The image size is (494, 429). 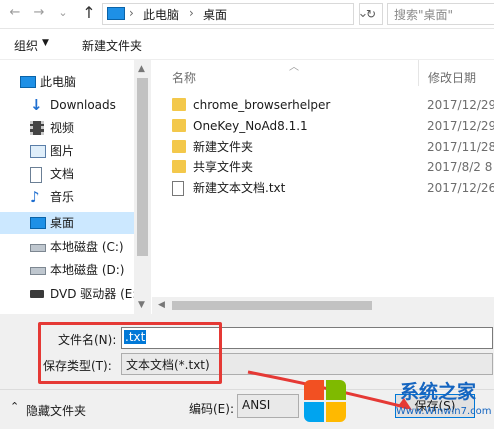 I want to click on up-button: ↑, so click(x=89, y=13).